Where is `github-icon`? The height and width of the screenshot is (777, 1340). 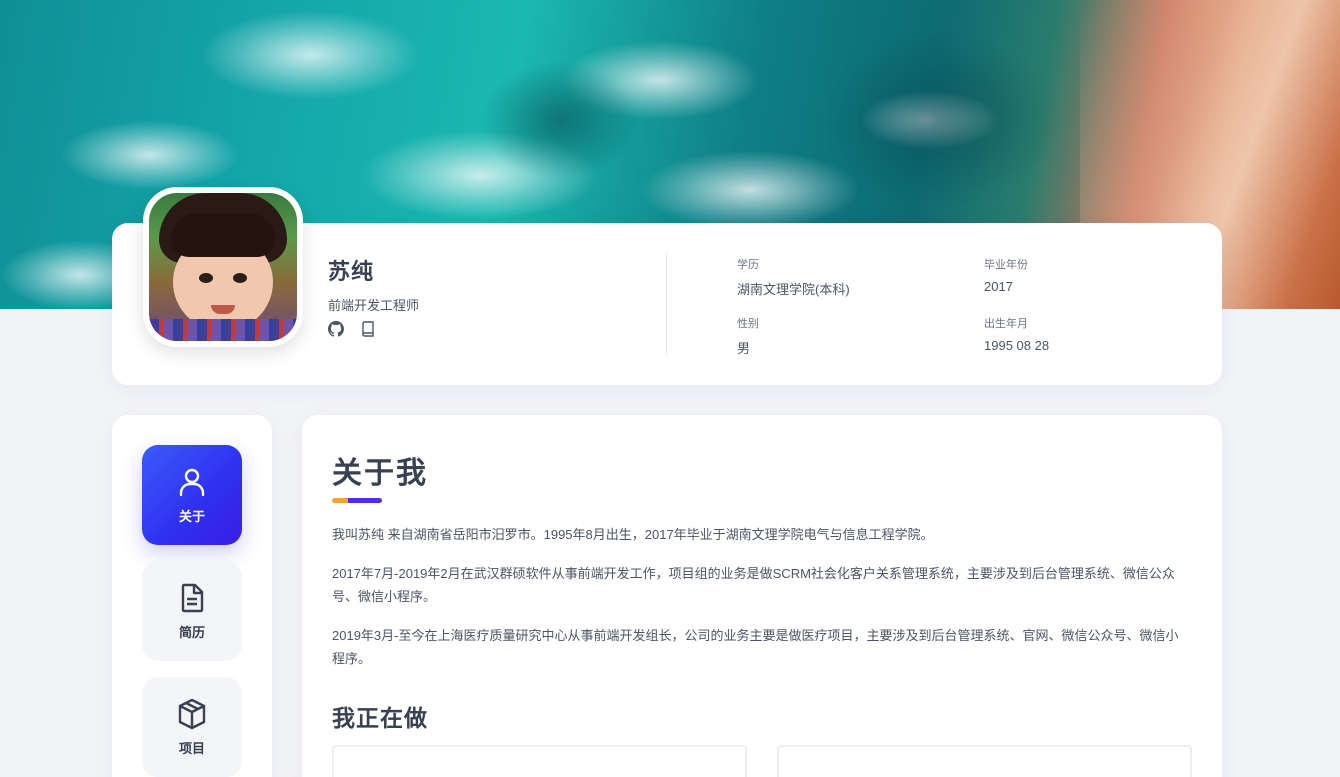
github-icon is located at coordinates (336, 329).